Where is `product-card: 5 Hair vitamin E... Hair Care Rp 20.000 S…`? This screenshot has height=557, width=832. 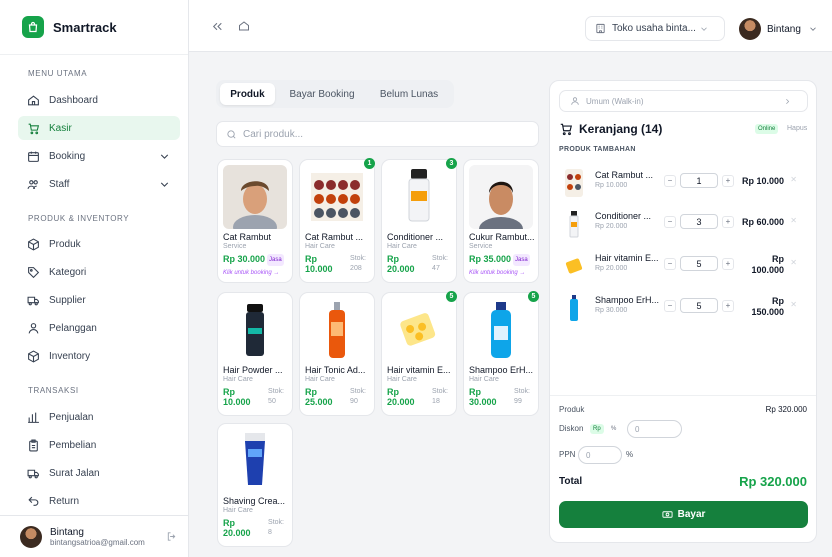 product-card: 5 Hair vitamin E... Hair Care Rp 20.000 S… is located at coordinates (419, 353).